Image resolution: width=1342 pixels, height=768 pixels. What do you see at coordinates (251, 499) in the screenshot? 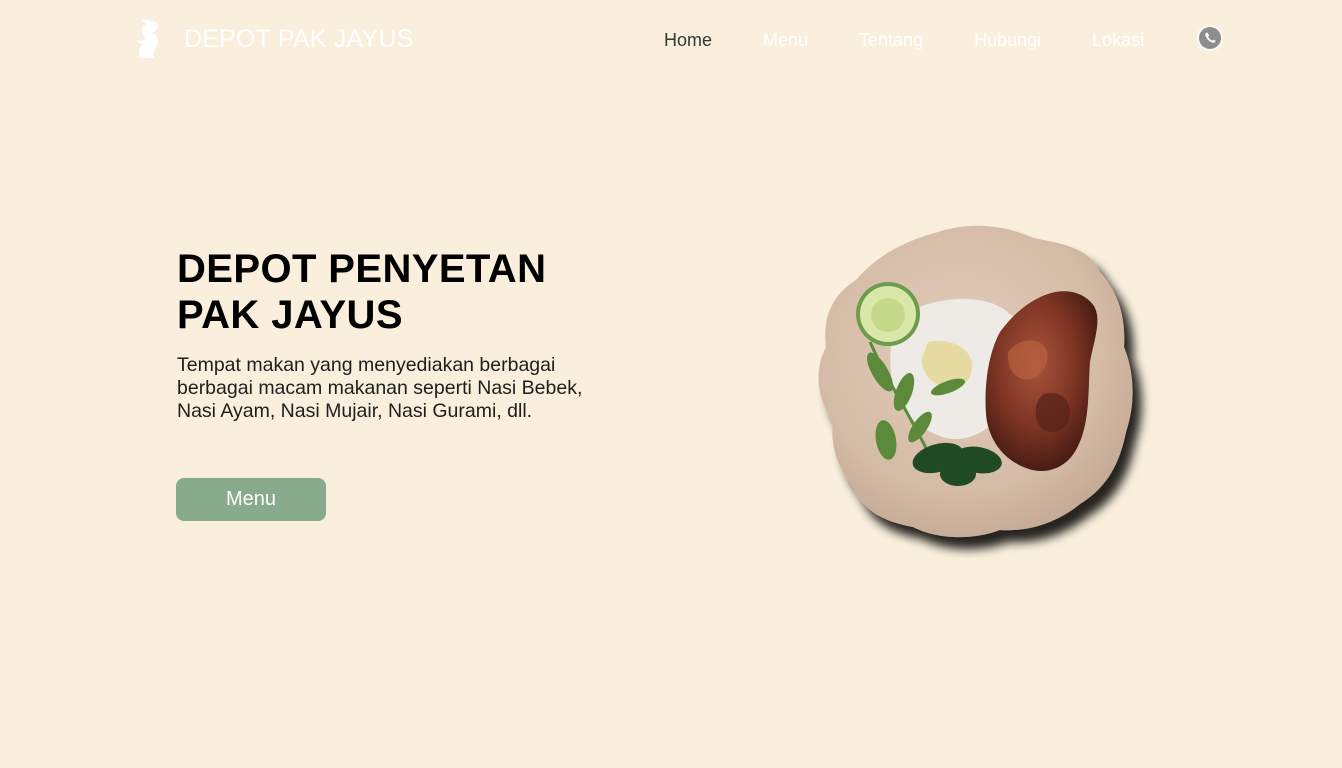
I see `menu-button: Menu` at bounding box center [251, 499].